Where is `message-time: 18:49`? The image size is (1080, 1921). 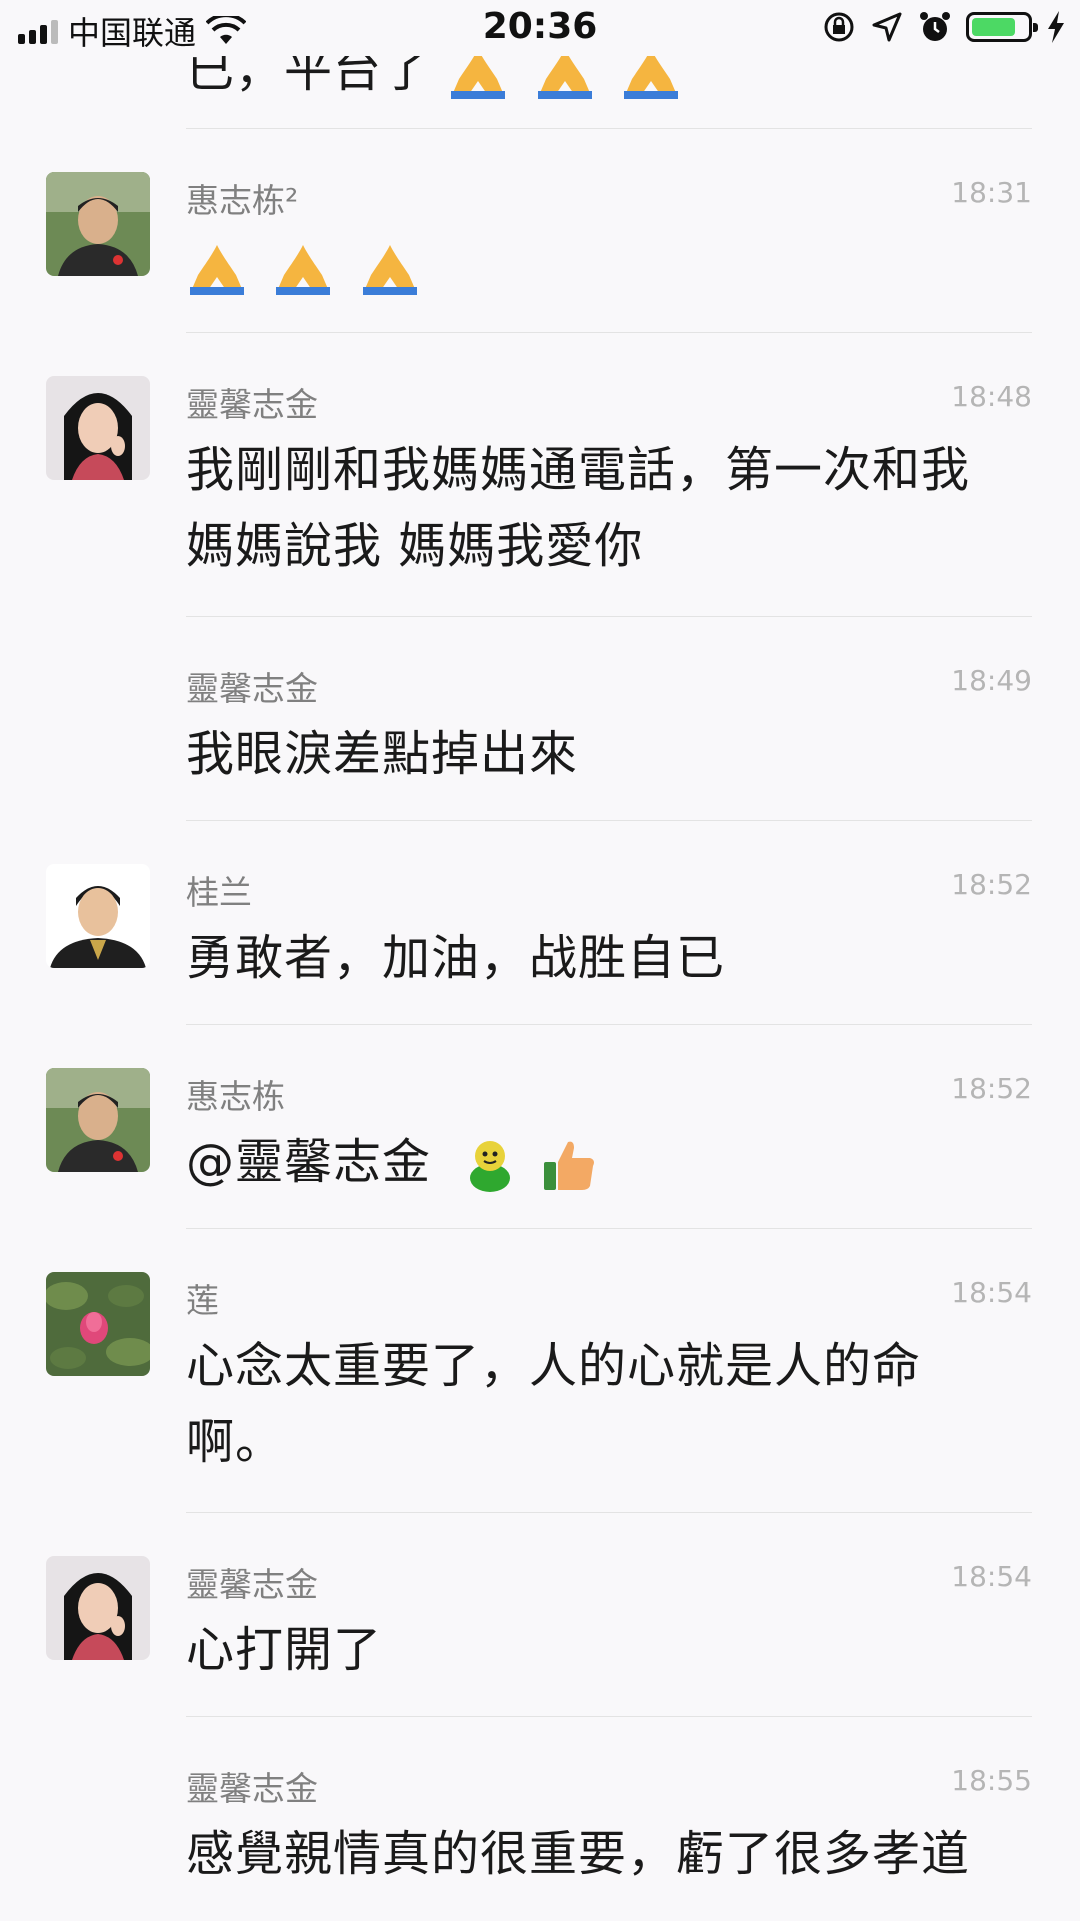 message-time: 18:49 is located at coordinates (991, 680).